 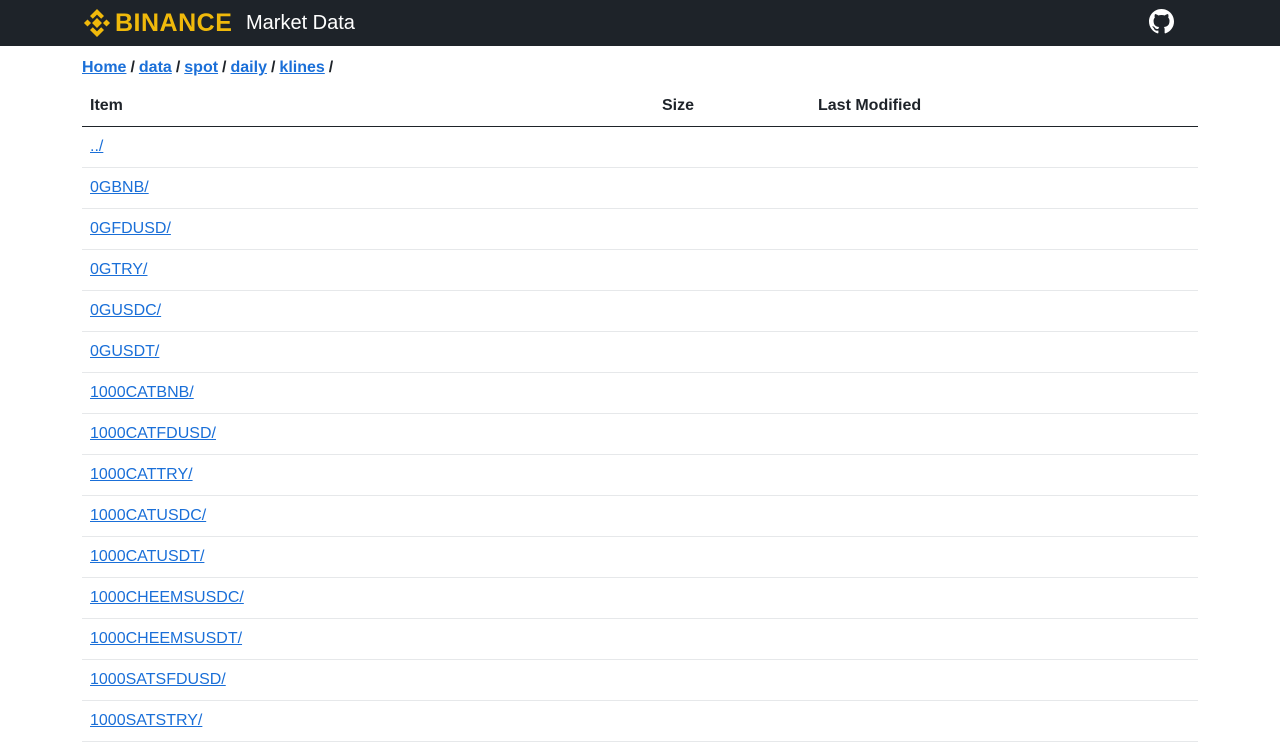 I want to click on cell-item: 0GFDUSD/, so click(x=368, y=229).